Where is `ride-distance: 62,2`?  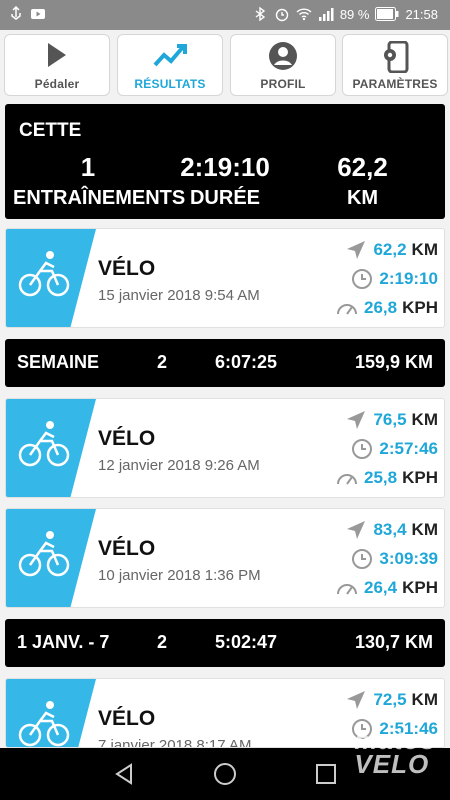
ride-distance: 62,2 is located at coordinates (390, 249).